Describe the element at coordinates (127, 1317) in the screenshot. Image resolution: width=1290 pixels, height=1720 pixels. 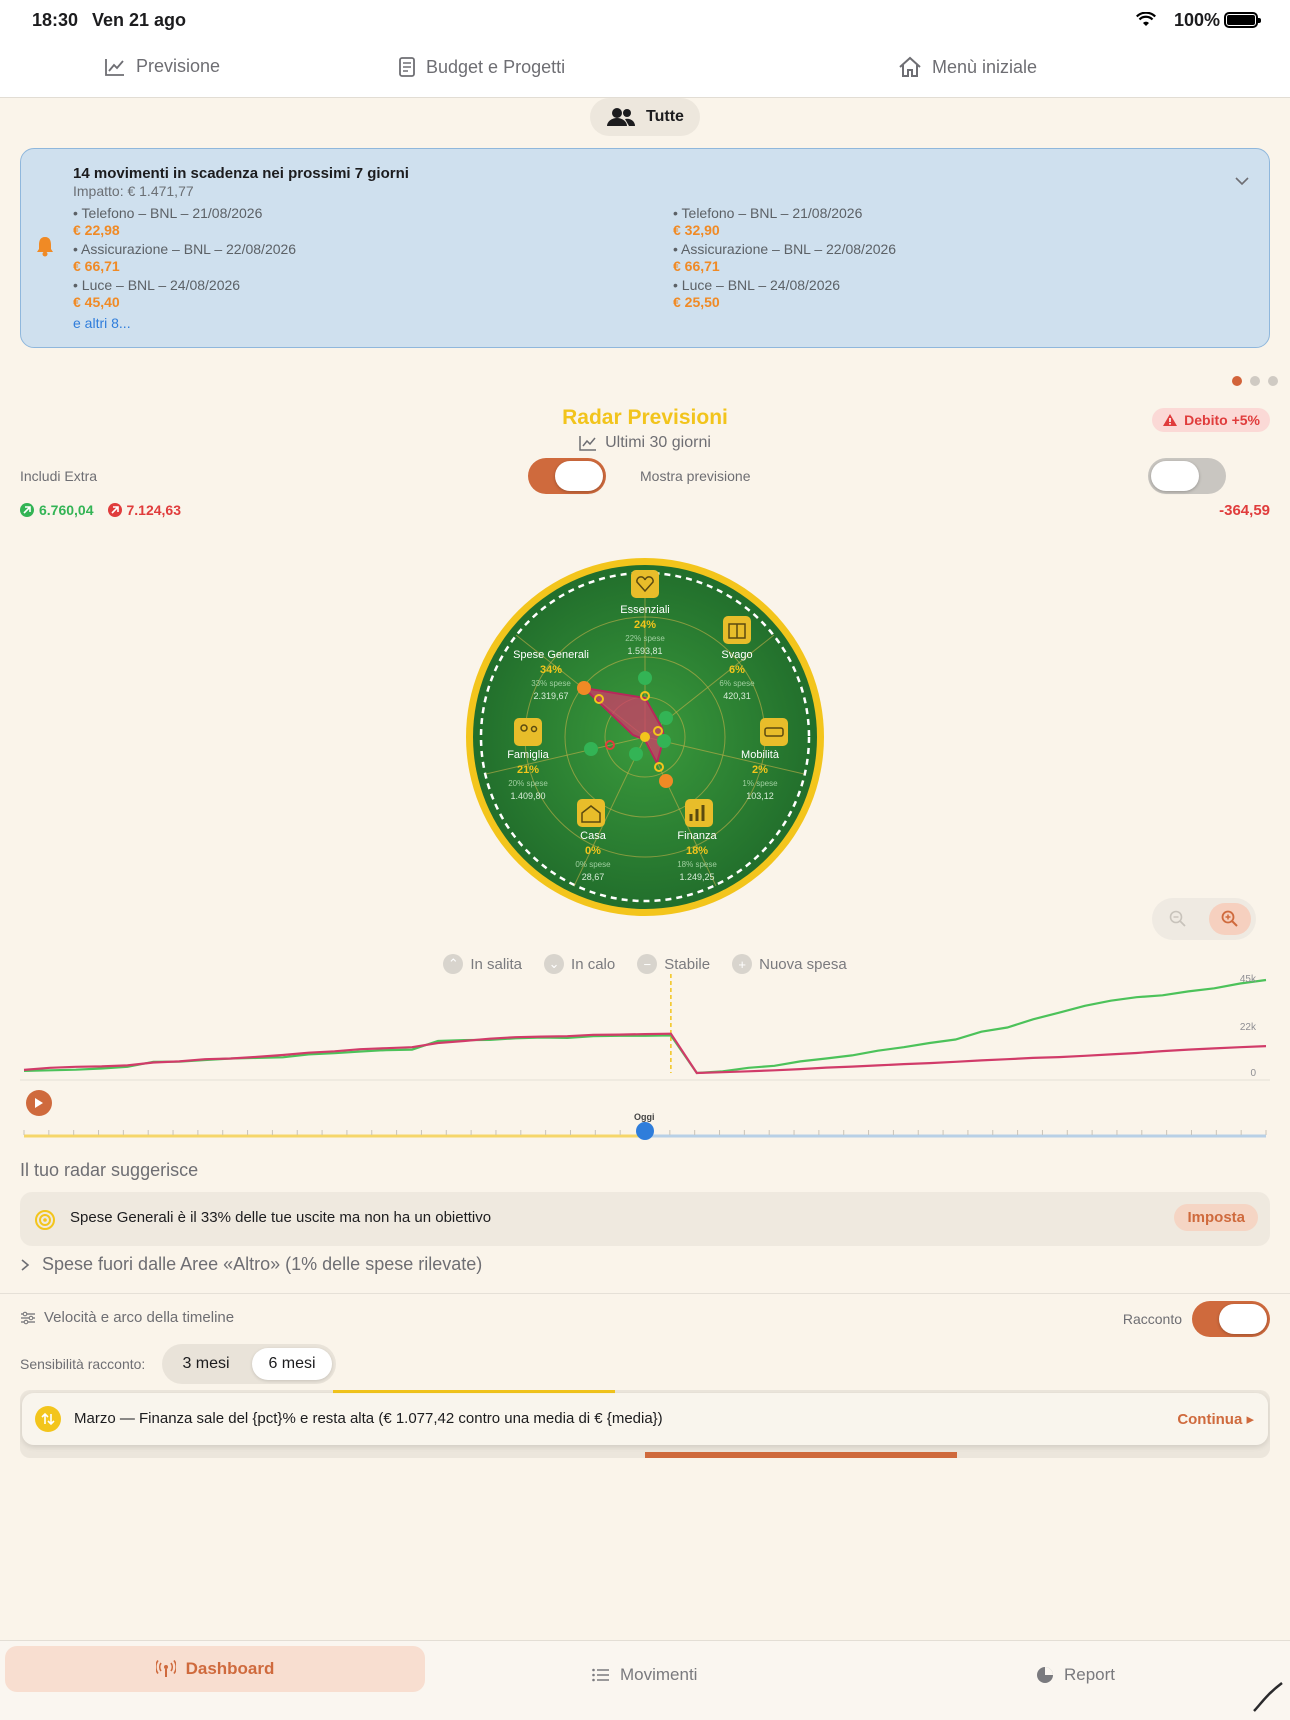
I see `timeline-speed-settings: Velocità e arco della timeline` at that location.